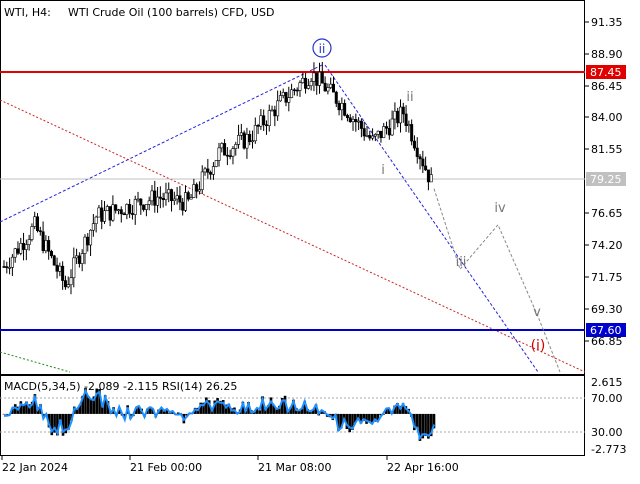 The image size is (640, 484). Describe the element at coordinates (607, 117) in the screenshot. I see `price-tick: 84.00` at that location.